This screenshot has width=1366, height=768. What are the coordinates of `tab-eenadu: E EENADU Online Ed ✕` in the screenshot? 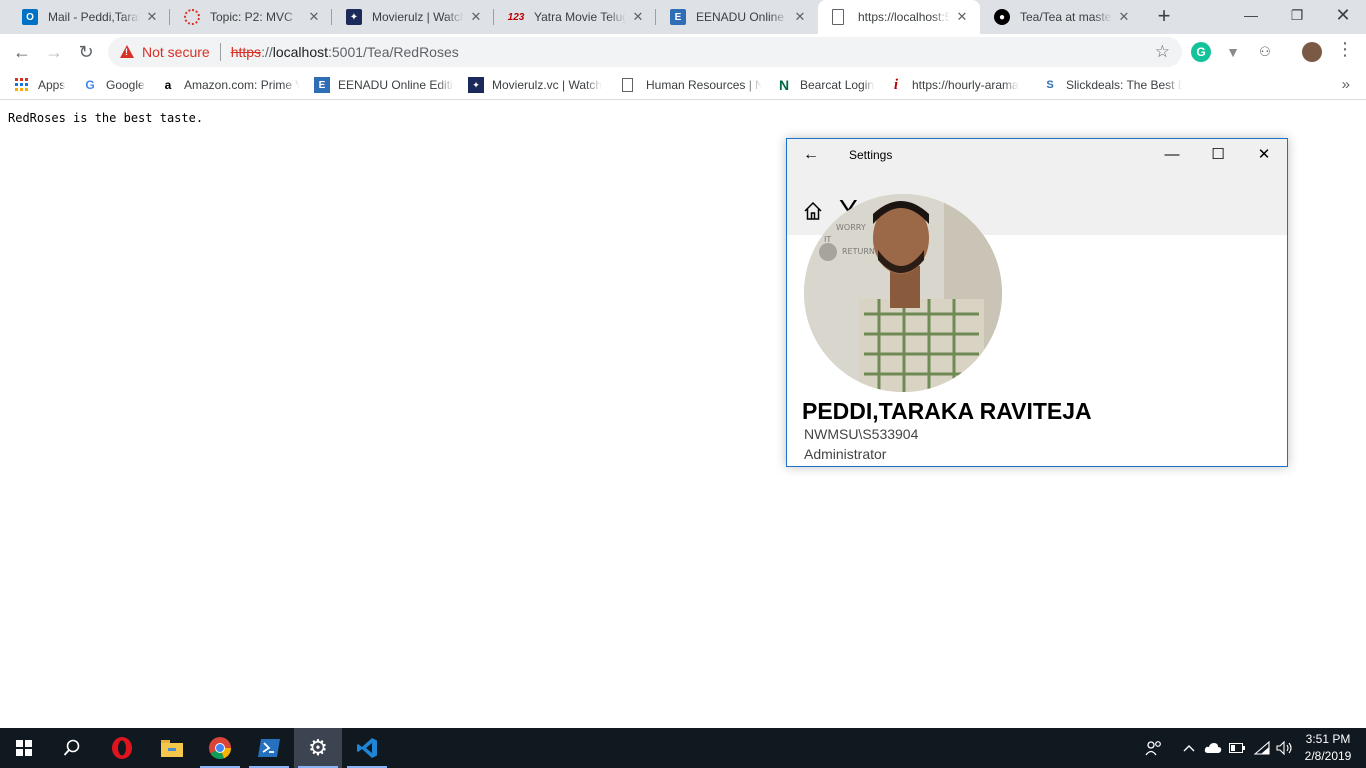 It's located at (737, 17).